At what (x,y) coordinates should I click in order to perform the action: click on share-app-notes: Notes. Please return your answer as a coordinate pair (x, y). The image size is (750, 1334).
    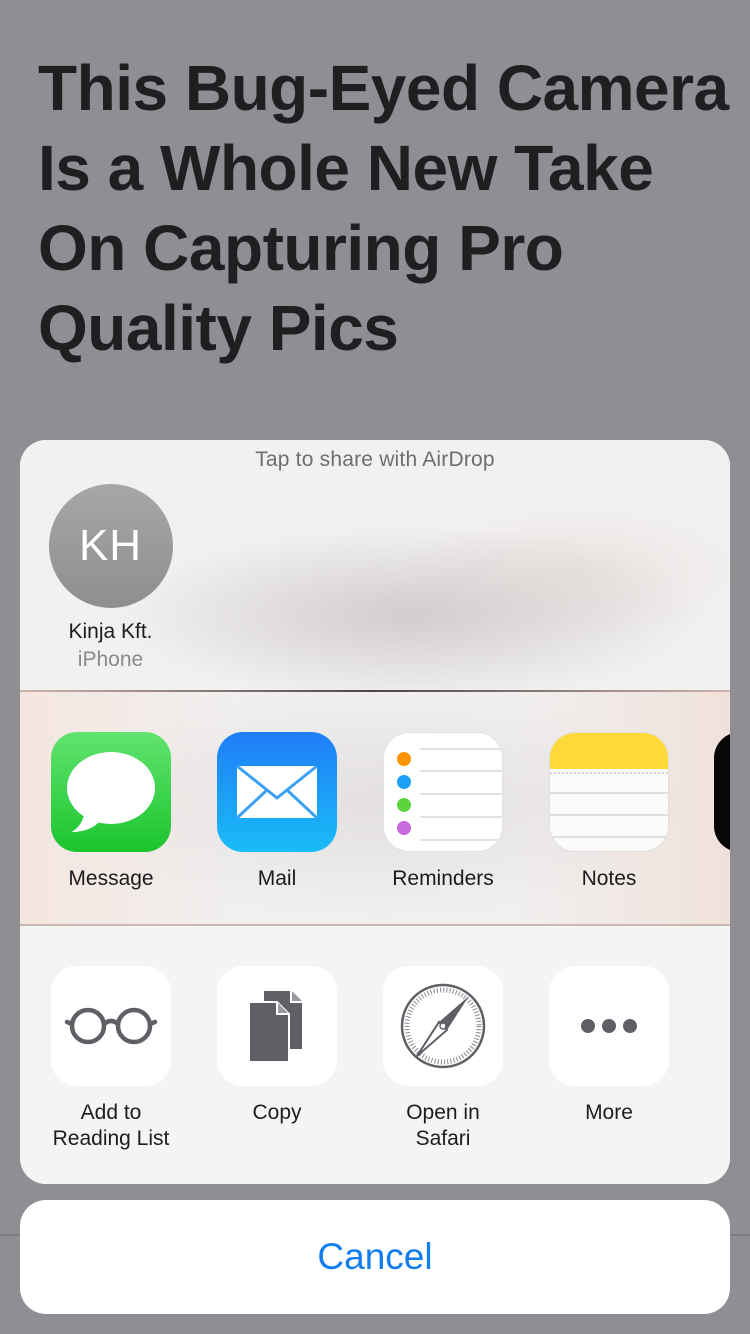
    Looking at the image, I should click on (609, 812).